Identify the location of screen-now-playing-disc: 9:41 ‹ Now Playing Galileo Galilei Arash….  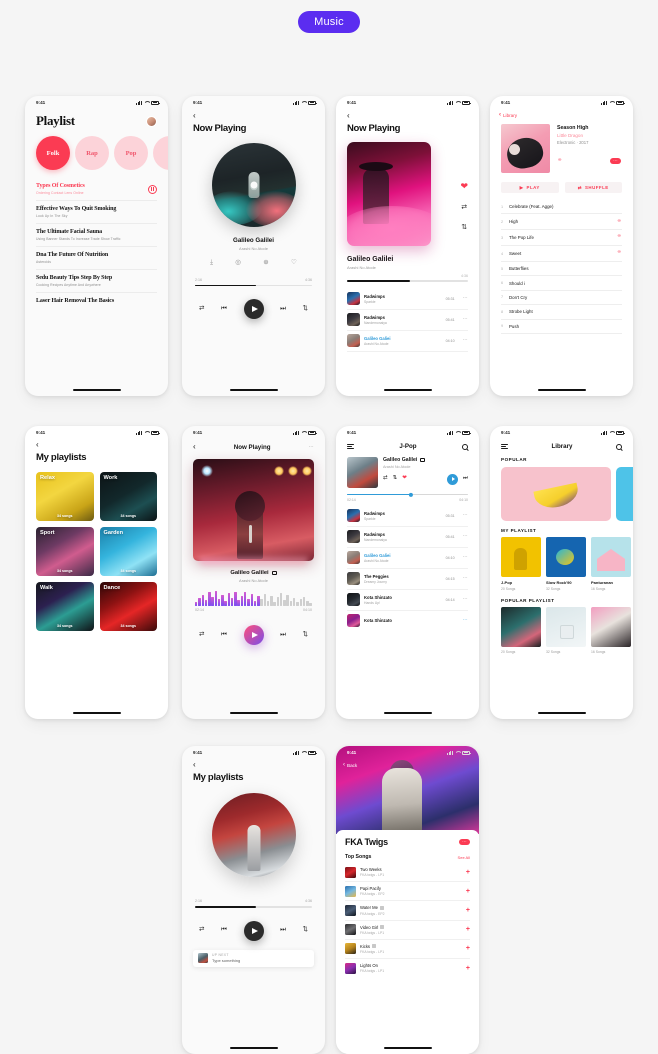
(253, 246).